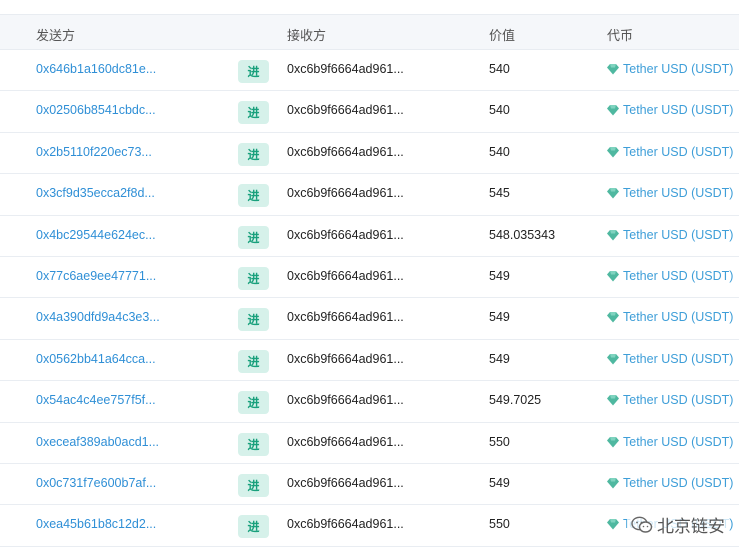 This screenshot has height=551, width=739. Describe the element at coordinates (515, 400) in the screenshot. I see `transfer-value: 549.7025` at that location.